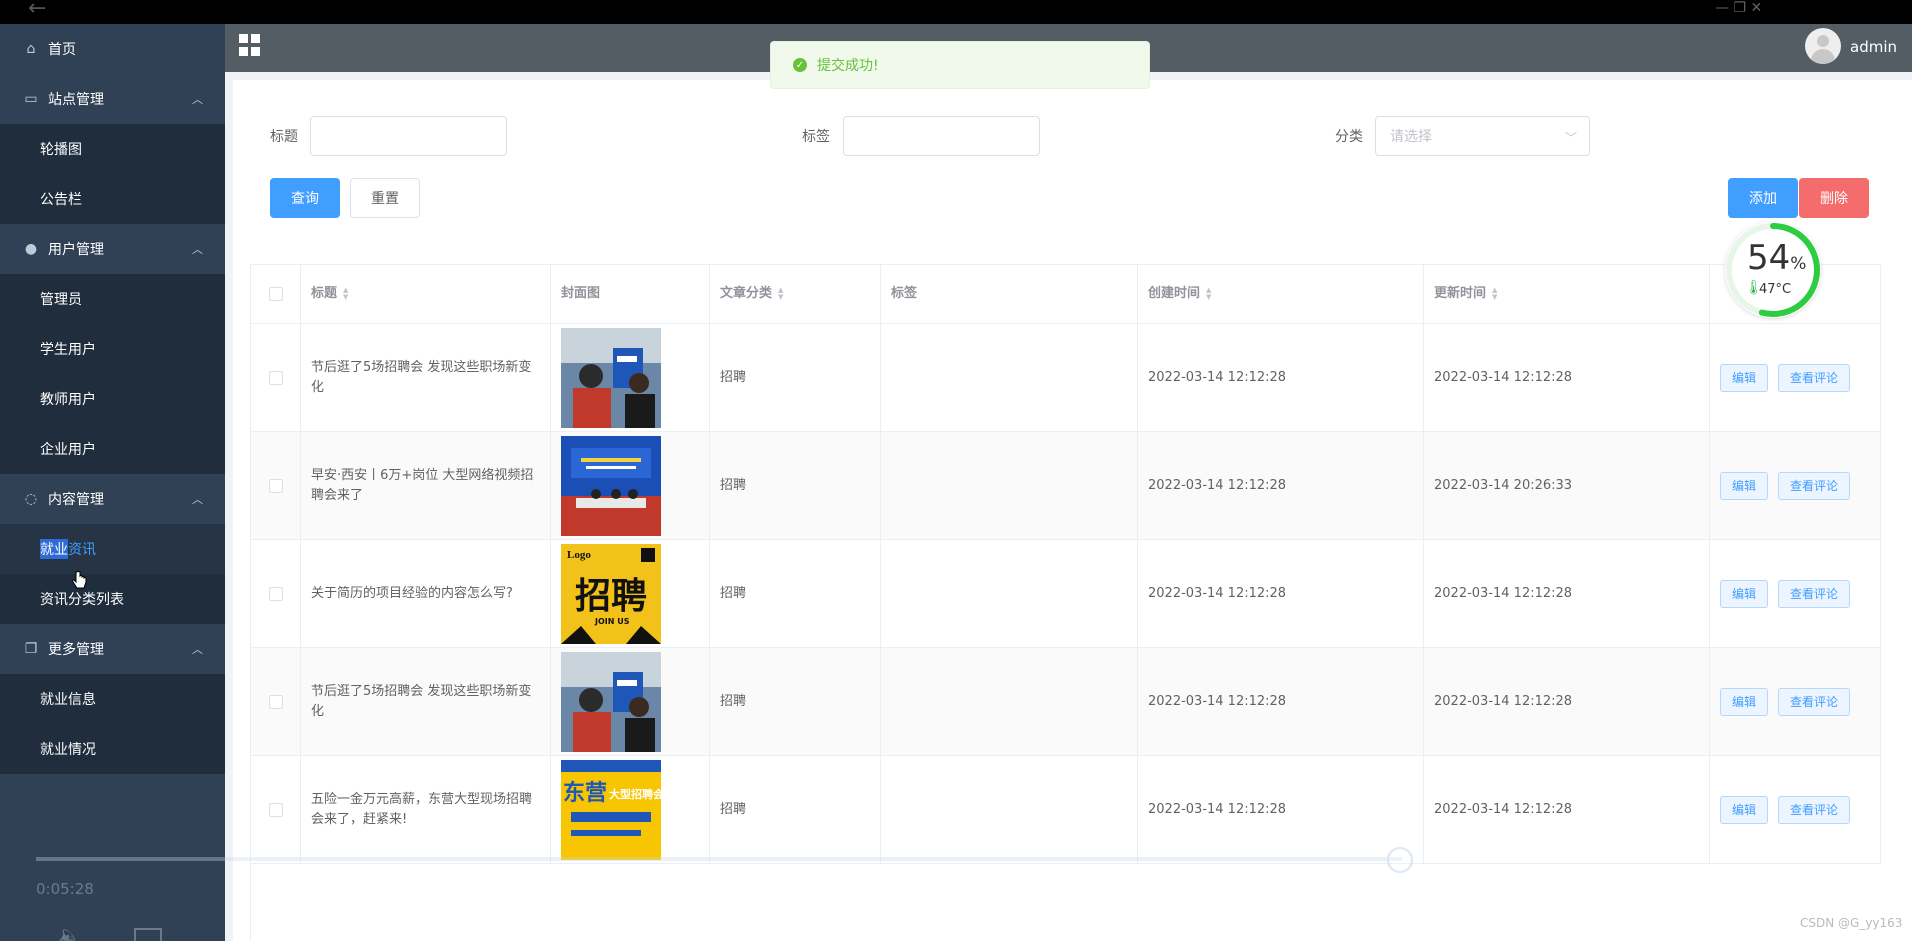  What do you see at coordinates (800, 65) in the screenshot?
I see `check-circle-icon: ✓` at bounding box center [800, 65].